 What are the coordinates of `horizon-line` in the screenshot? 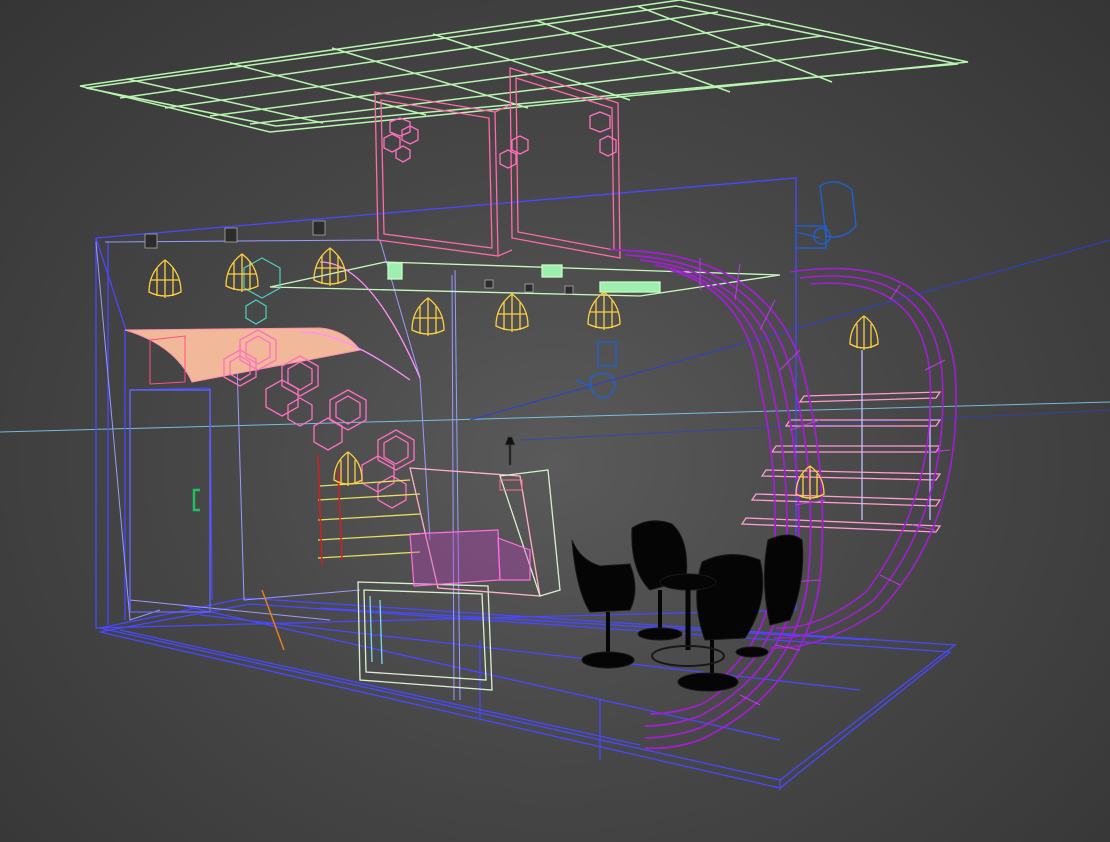 It's located at (555, 417).